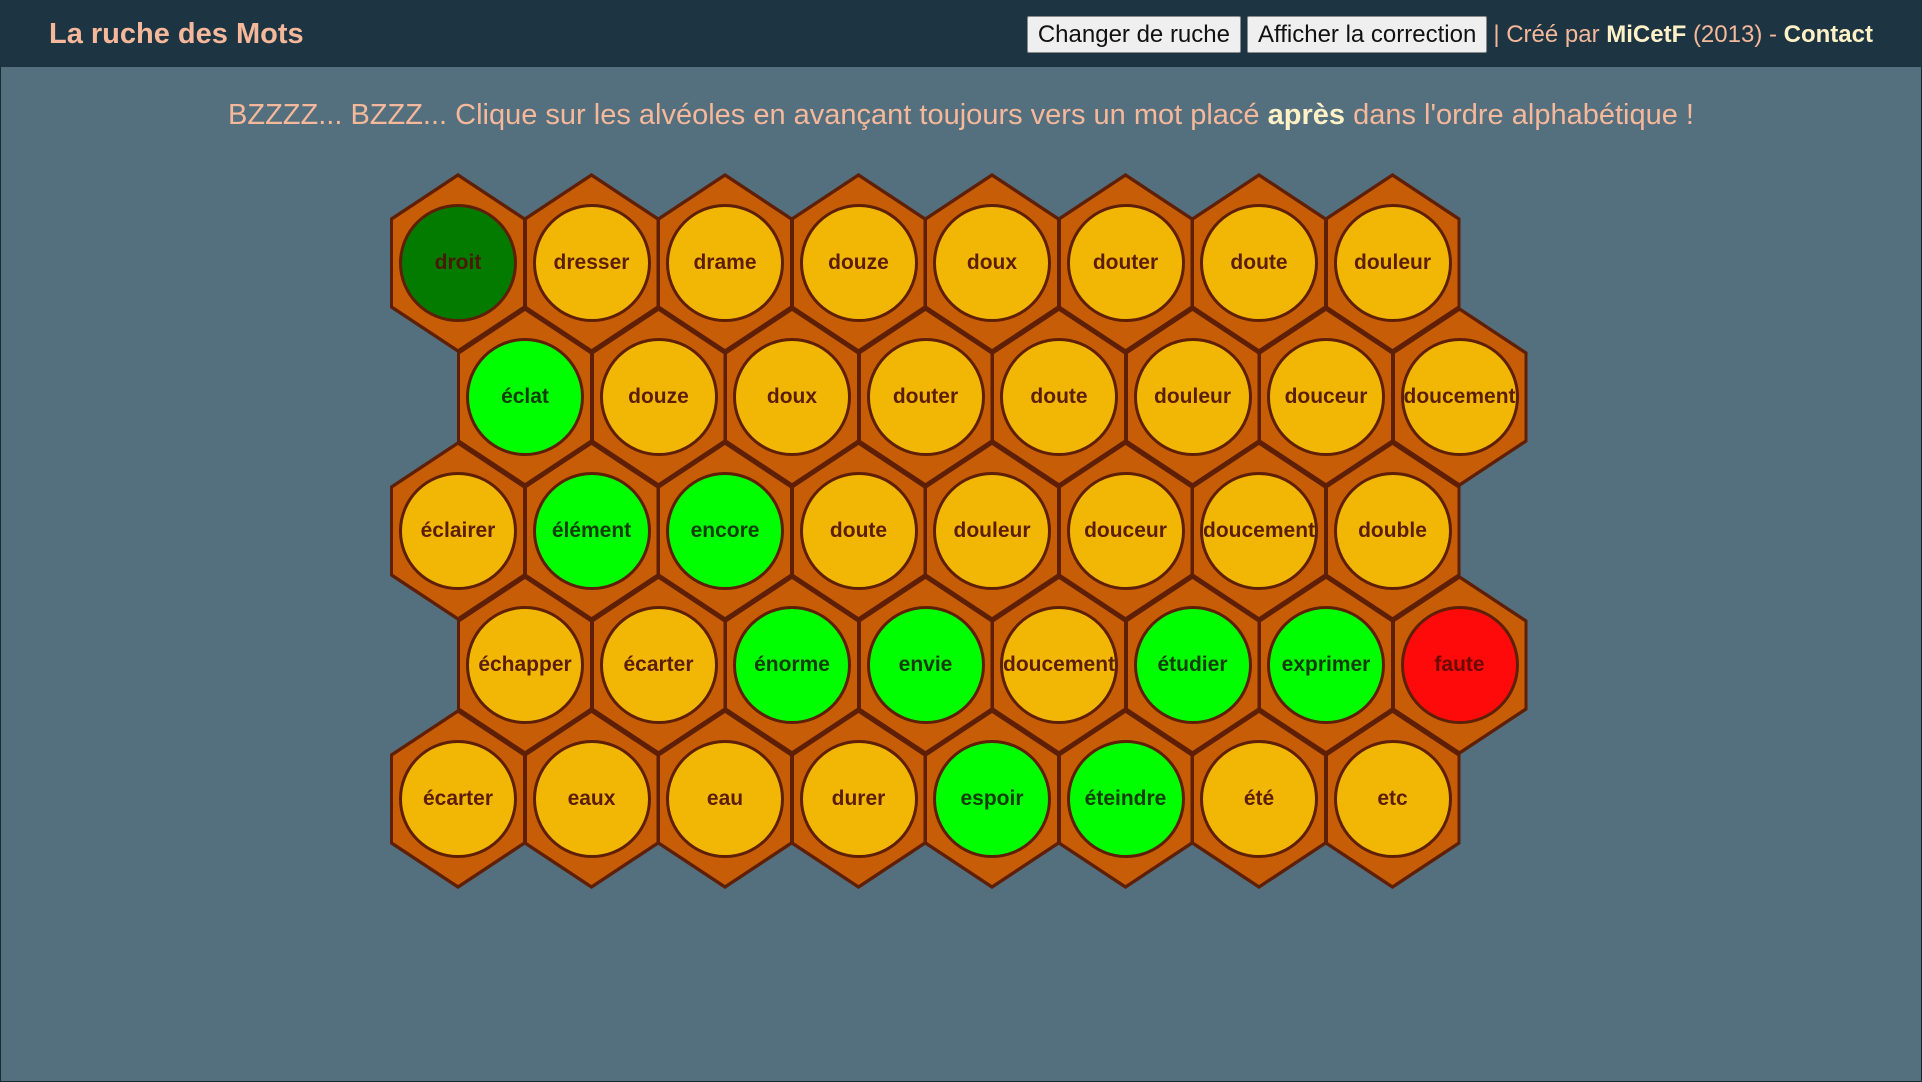  I want to click on word-cell: eau, so click(725, 799).